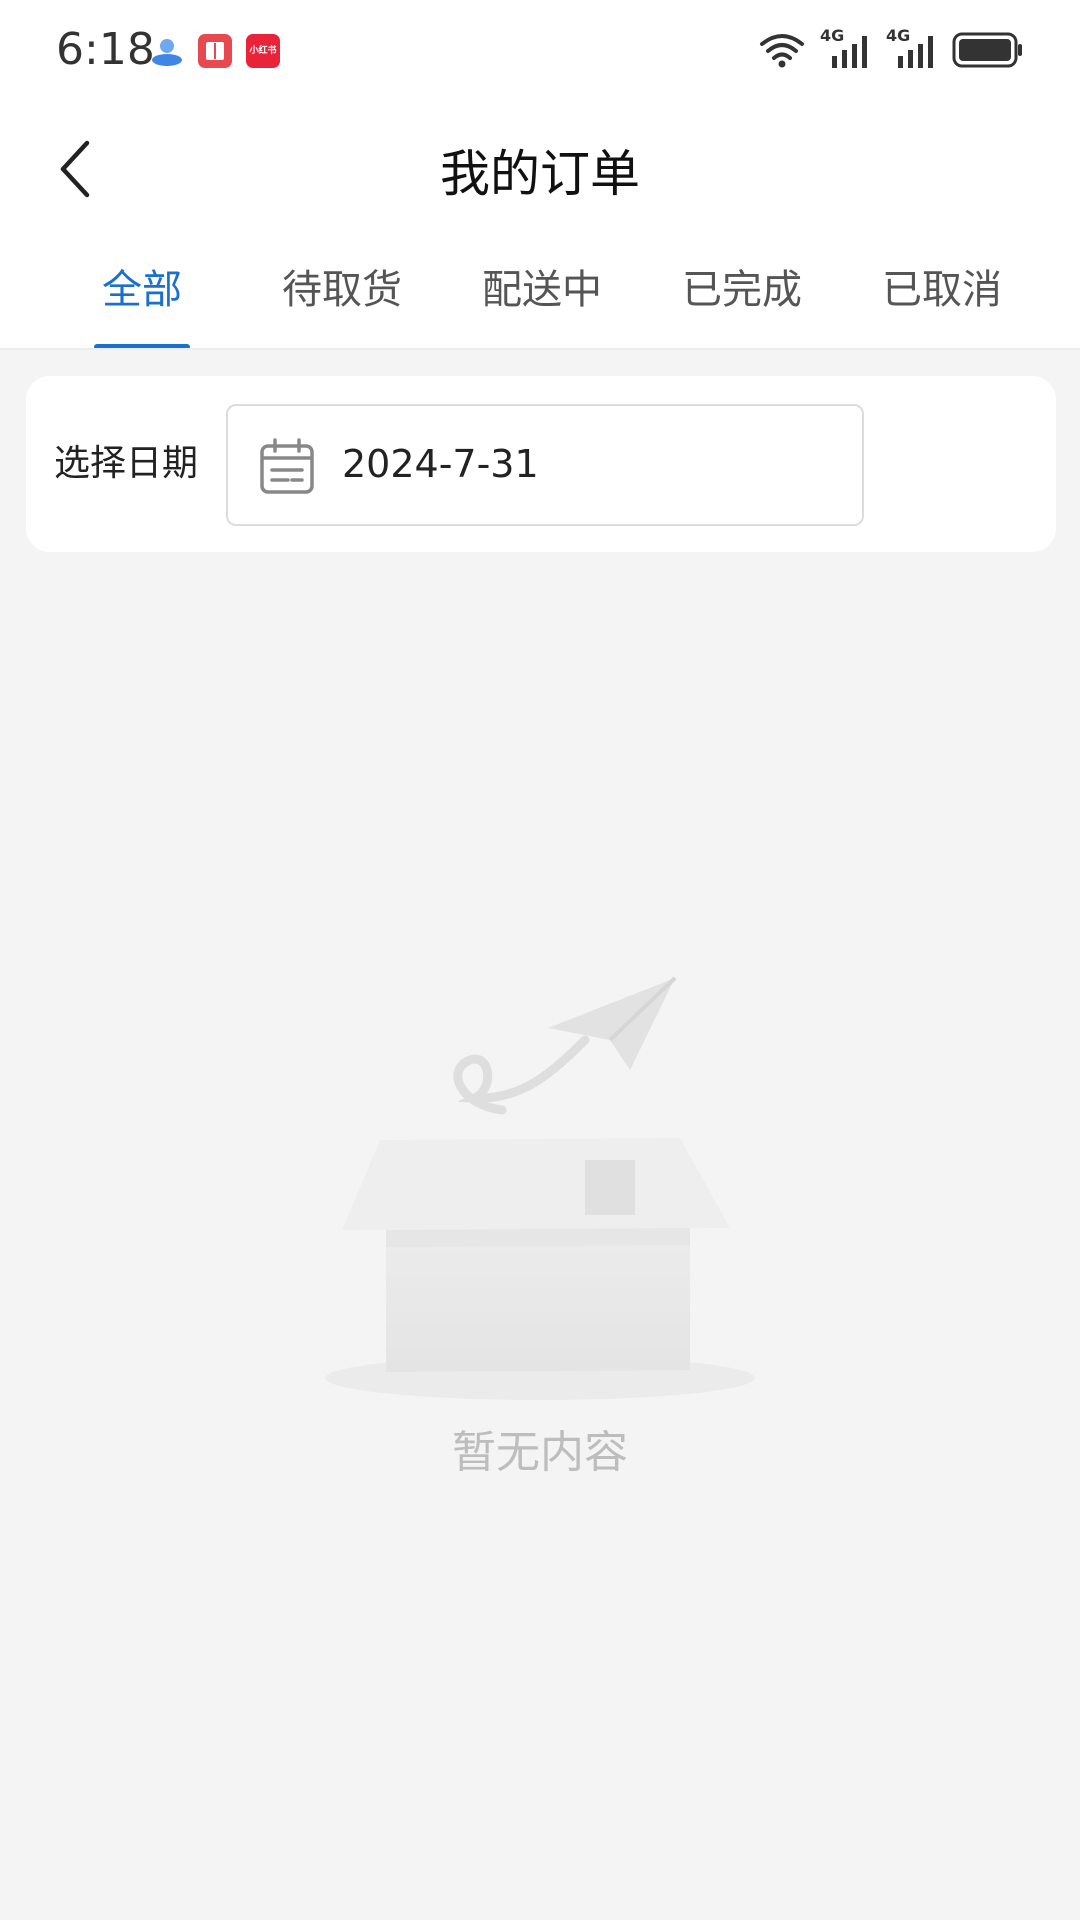 The height and width of the screenshot is (1920, 1080). I want to click on divider, so click(540, 349).